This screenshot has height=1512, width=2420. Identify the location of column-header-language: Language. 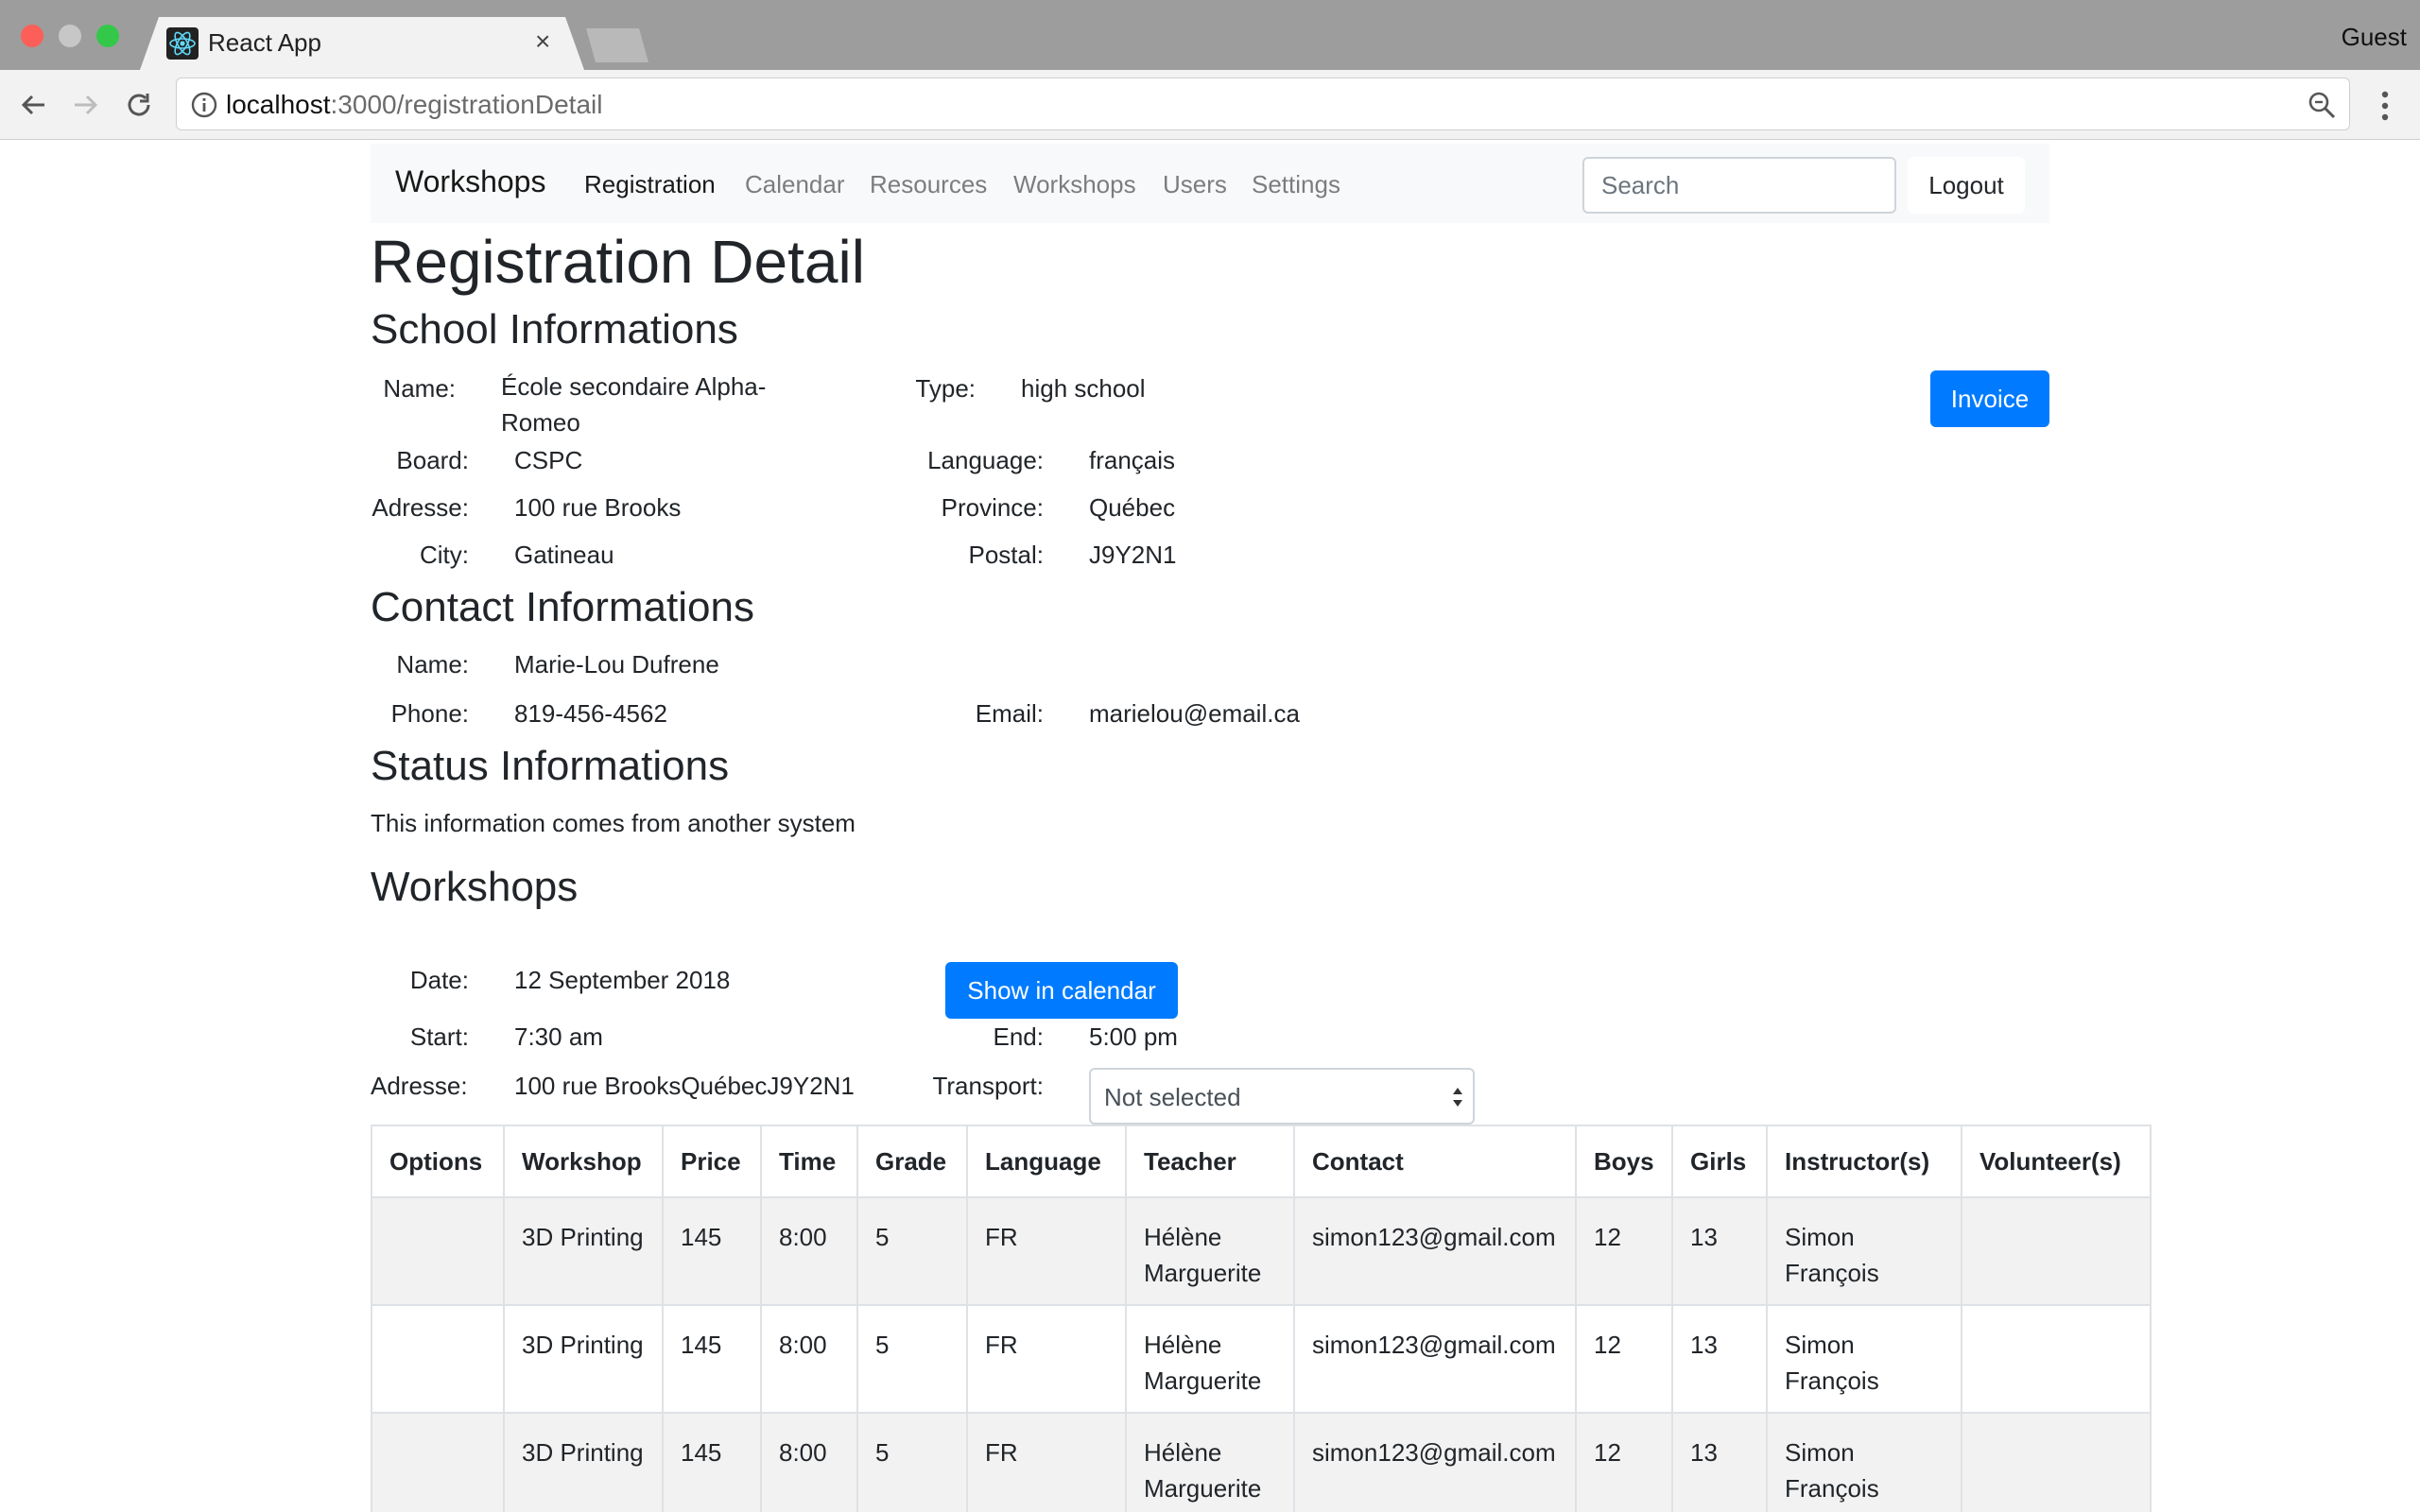
(1046, 1161).